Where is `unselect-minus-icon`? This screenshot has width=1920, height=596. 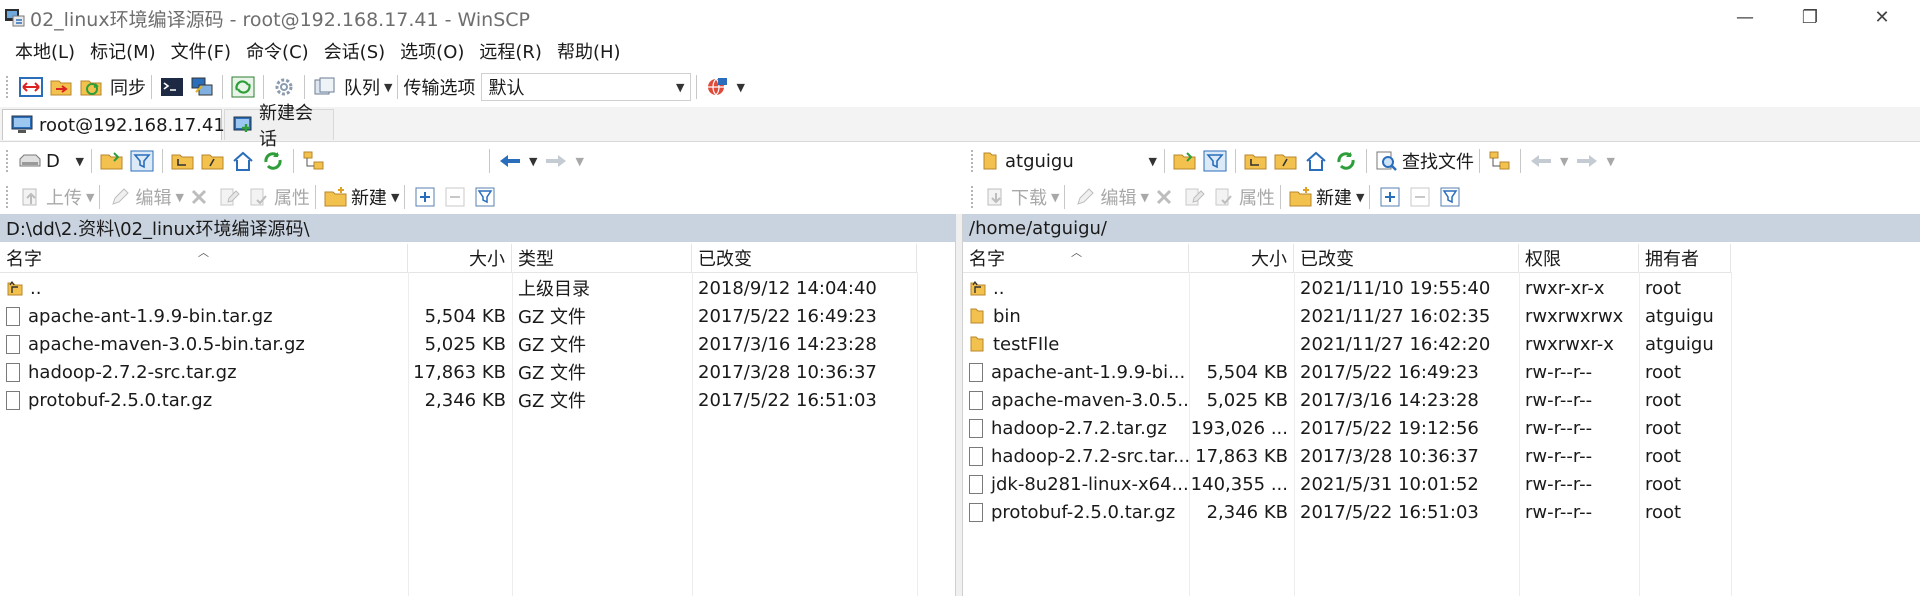 unselect-minus-icon is located at coordinates (455, 197).